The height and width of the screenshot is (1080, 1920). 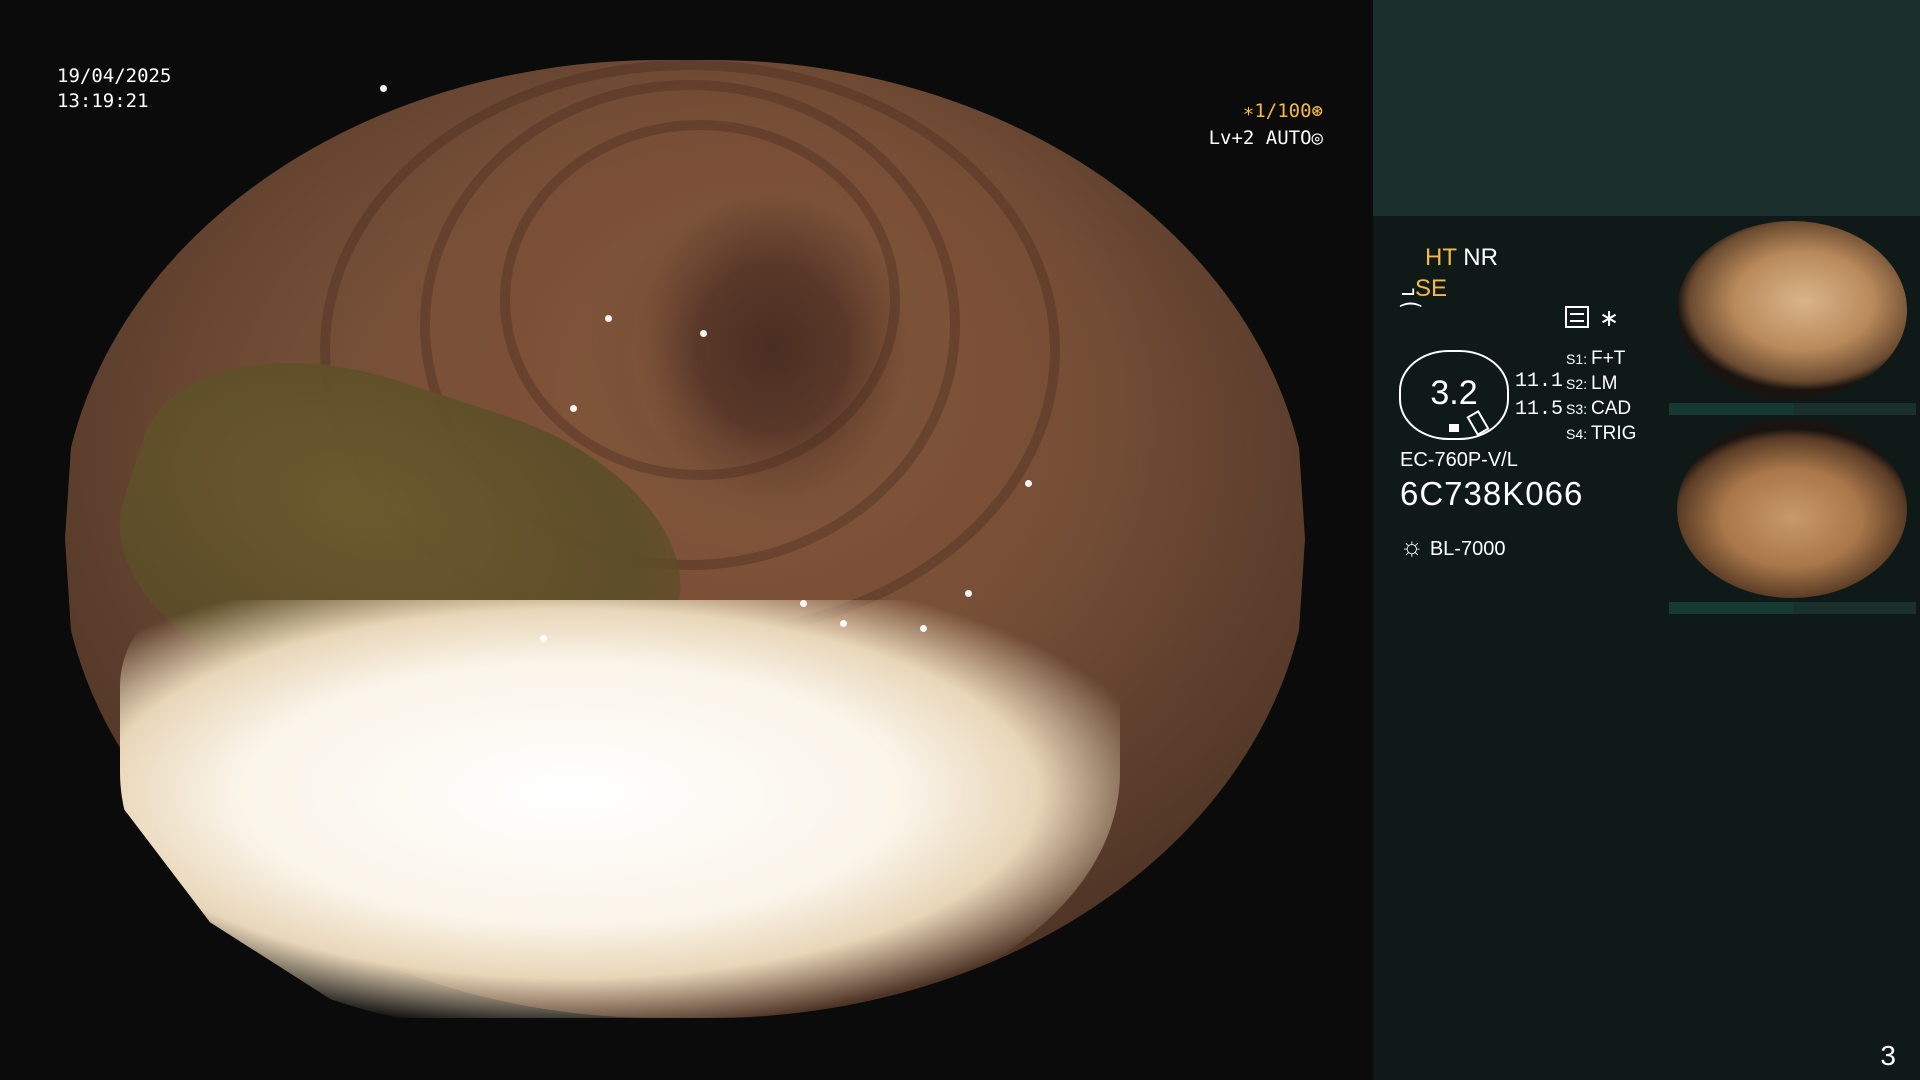 I want to click on shutter-readout: ∗1/100⊛, so click(x=1283, y=111).